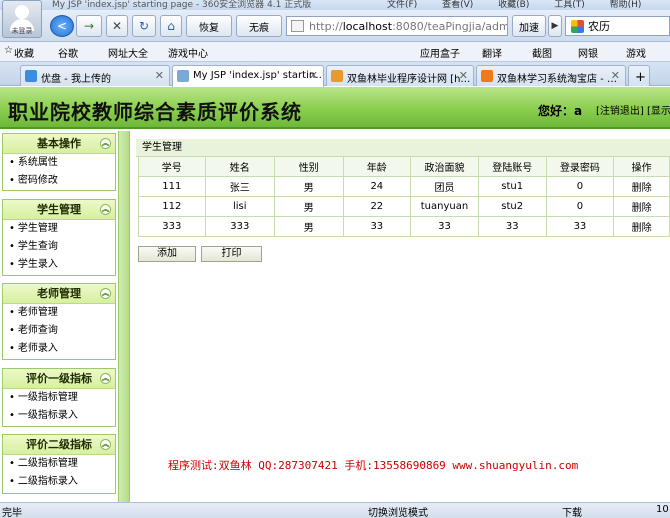 The width and height of the screenshot is (670, 518). What do you see at coordinates (8, 50) in the screenshot?
I see `favorites-star-icon: ☆` at bounding box center [8, 50].